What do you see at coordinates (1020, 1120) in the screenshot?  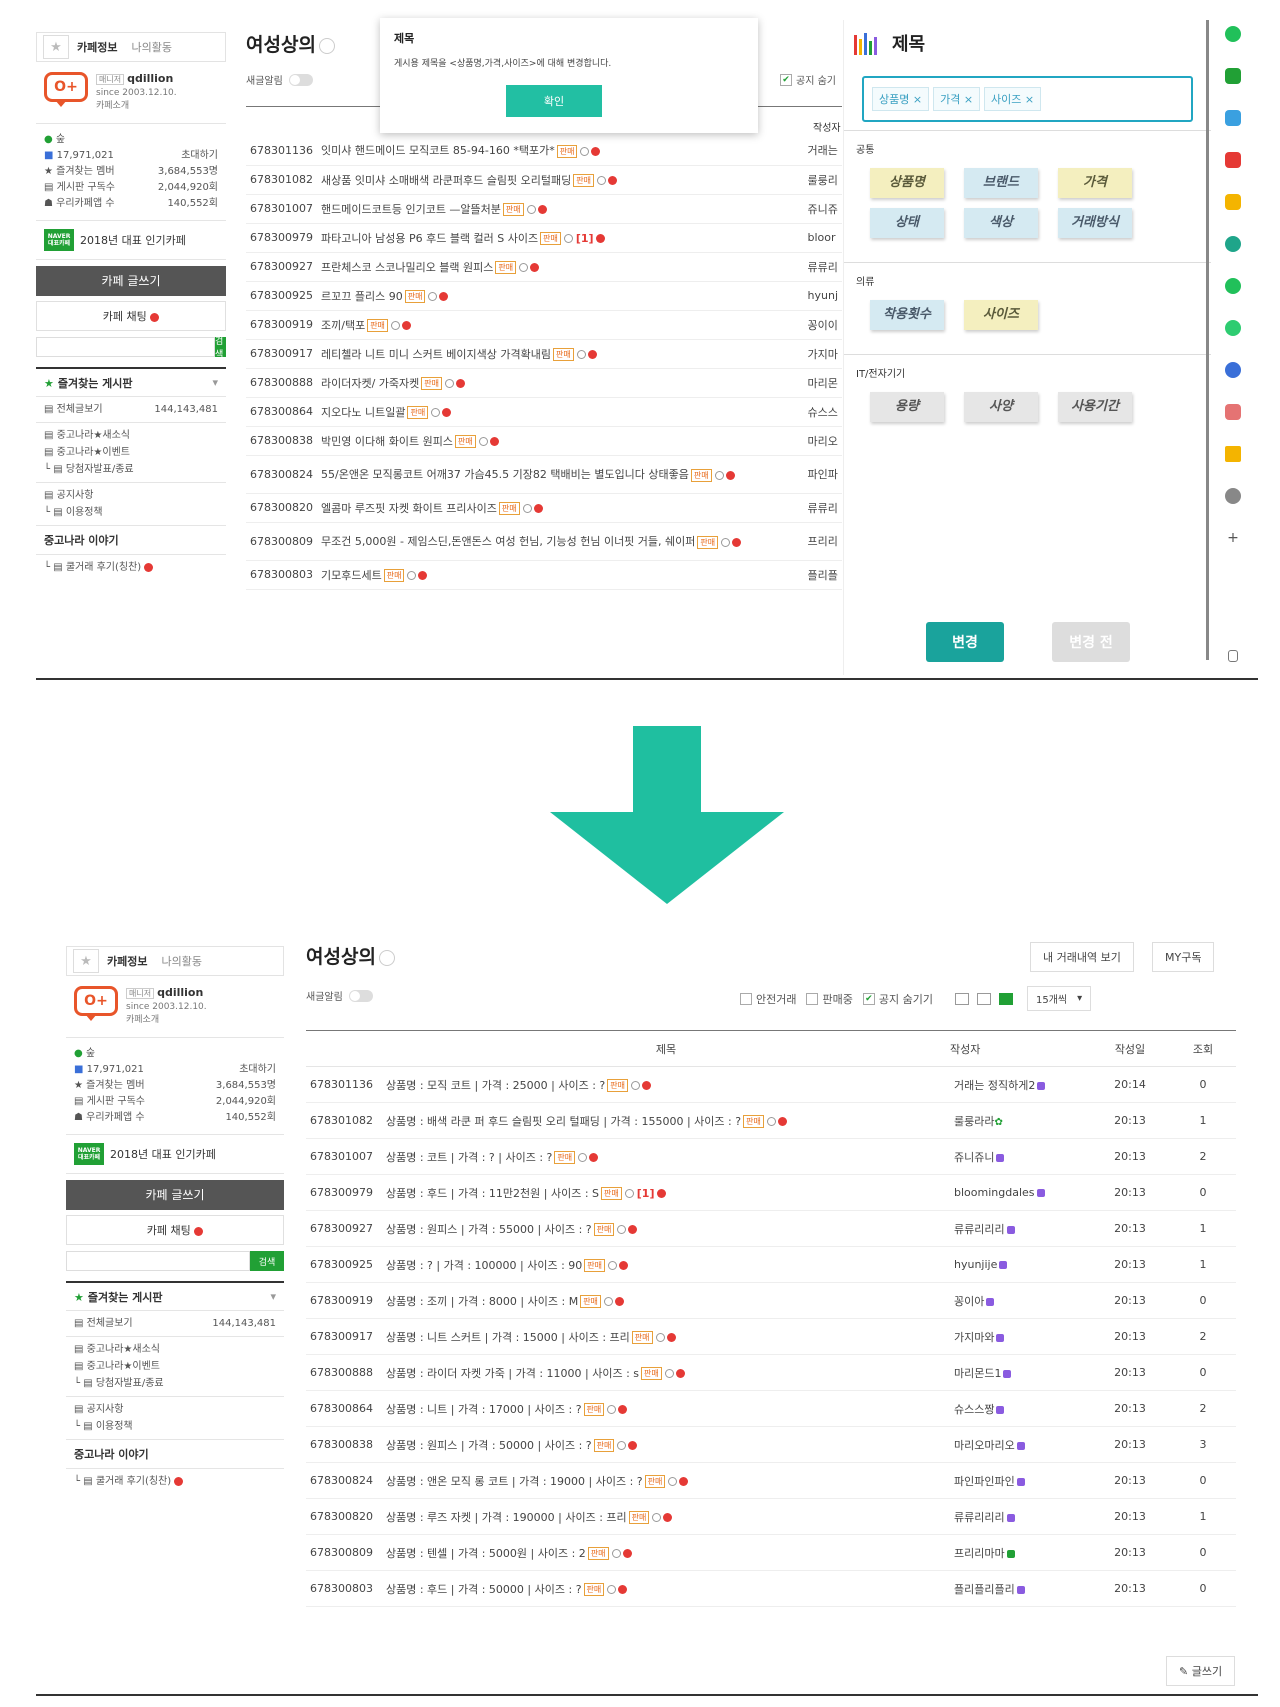 I see `post-author: 룰룽라라✿` at bounding box center [1020, 1120].